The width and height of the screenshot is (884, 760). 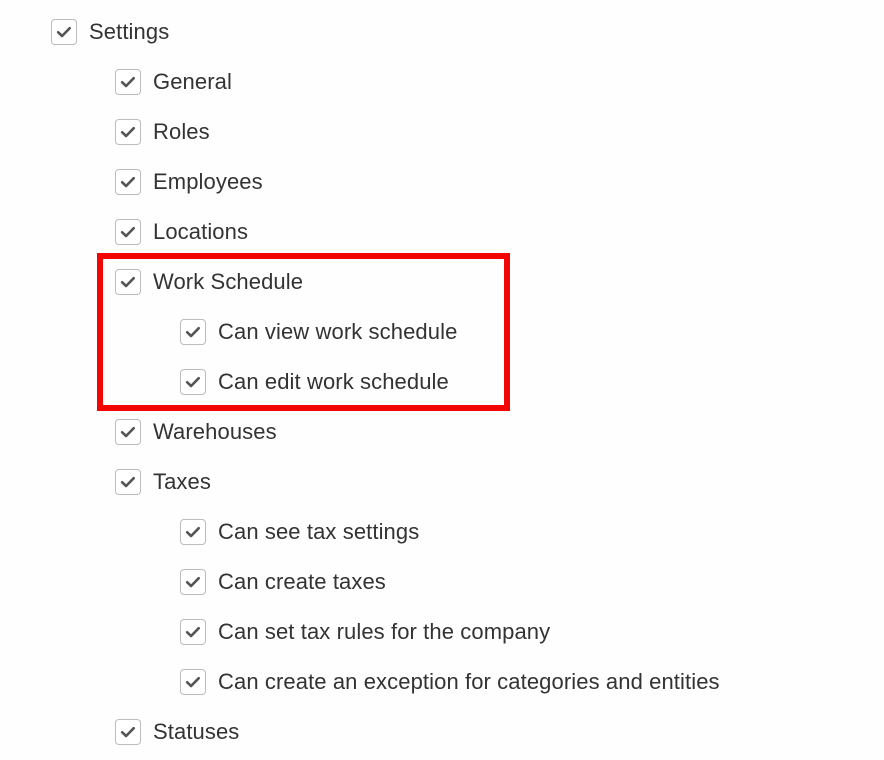 I want to click on tree-item: Can view work schedule, so click(x=318, y=332).